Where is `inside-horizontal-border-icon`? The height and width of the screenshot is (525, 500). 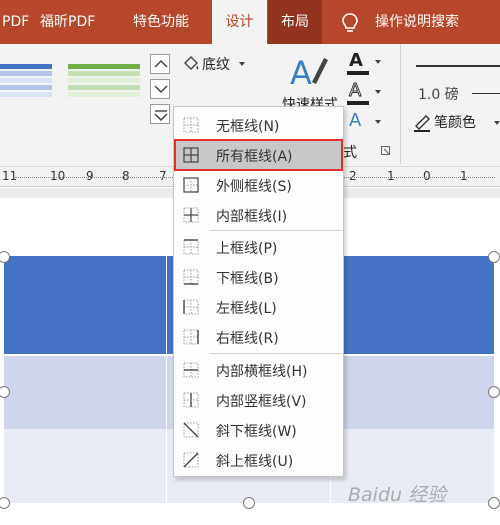
inside-horizontal-border-icon is located at coordinates (191, 370).